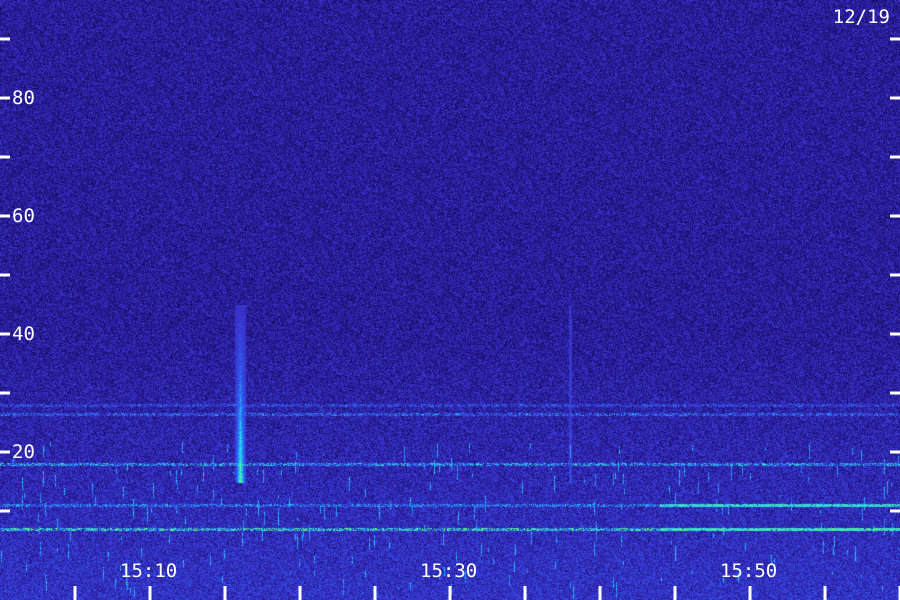 Image resolution: width=900 pixels, height=600 pixels. I want to click on y-tick-label: 20, so click(23, 452).